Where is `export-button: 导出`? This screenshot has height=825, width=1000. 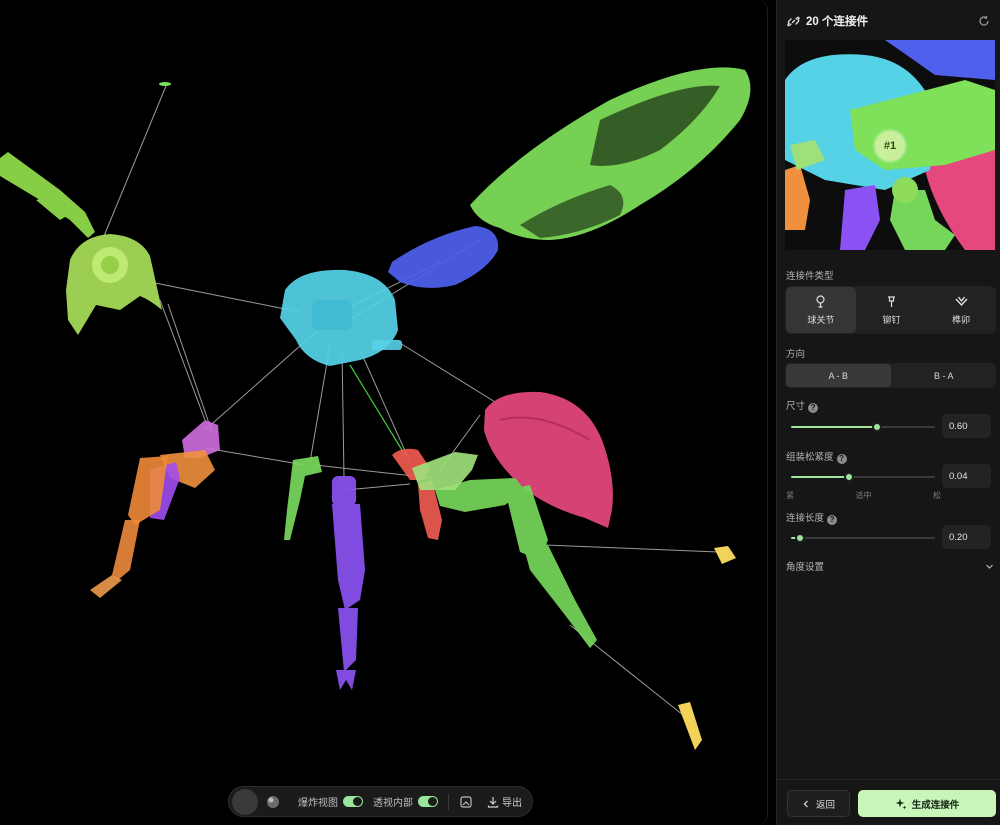
export-button: 导出 is located at coordinates (504, 801).